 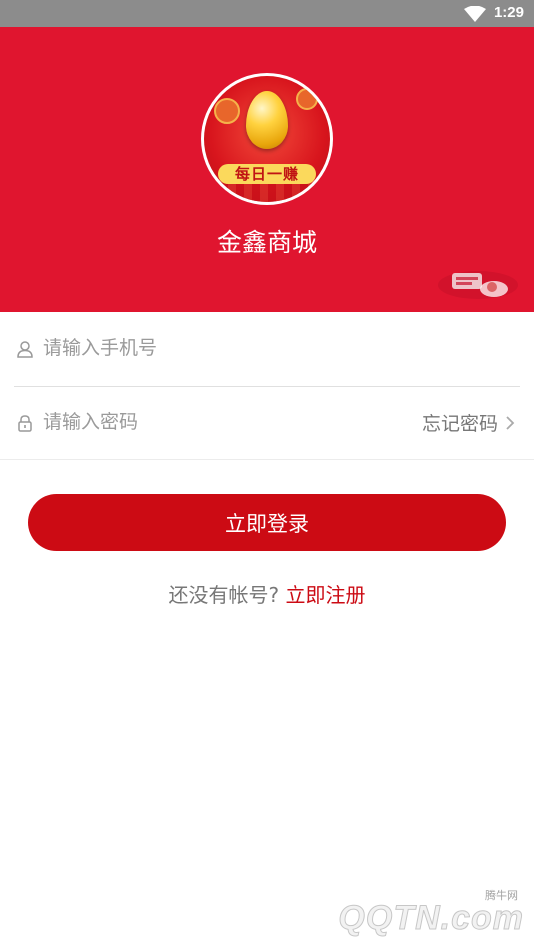 I want to click on register-question: 还没有帐号?, so click(x=224, y=595).